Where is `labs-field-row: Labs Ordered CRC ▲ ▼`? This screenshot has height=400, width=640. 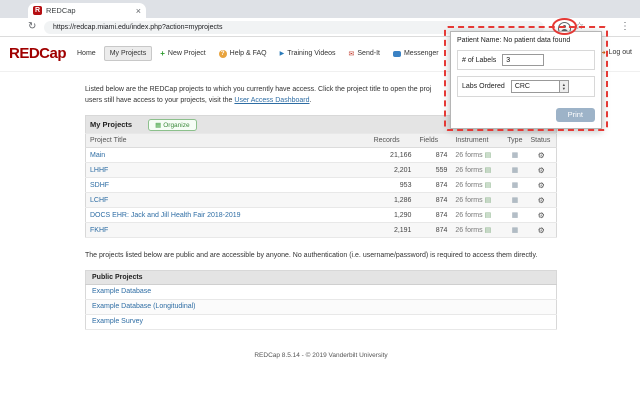 labs-field-row: Labs Ordered CRC ▲ ▼ is located at coordinates (526, 86).